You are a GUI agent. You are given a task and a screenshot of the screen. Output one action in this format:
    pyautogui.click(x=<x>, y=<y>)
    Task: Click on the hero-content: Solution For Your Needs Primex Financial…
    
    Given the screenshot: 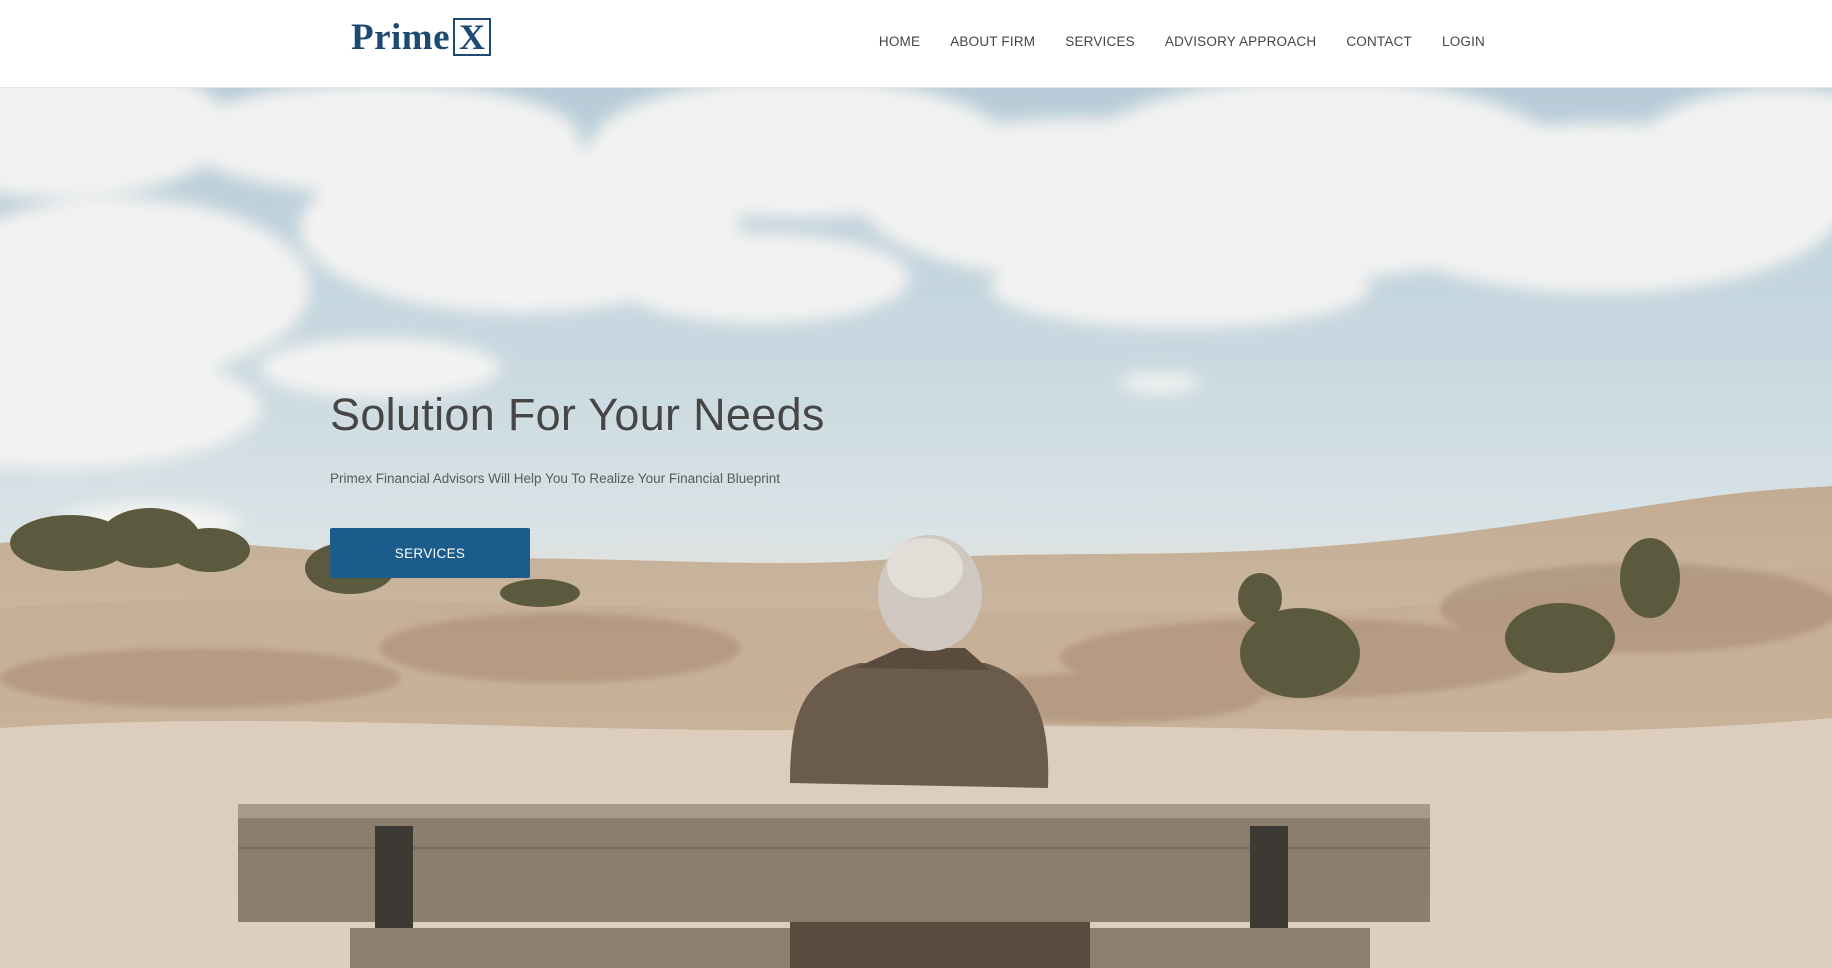 What is the action you would take?
    pyautogui.click(x=680, y=483)
    